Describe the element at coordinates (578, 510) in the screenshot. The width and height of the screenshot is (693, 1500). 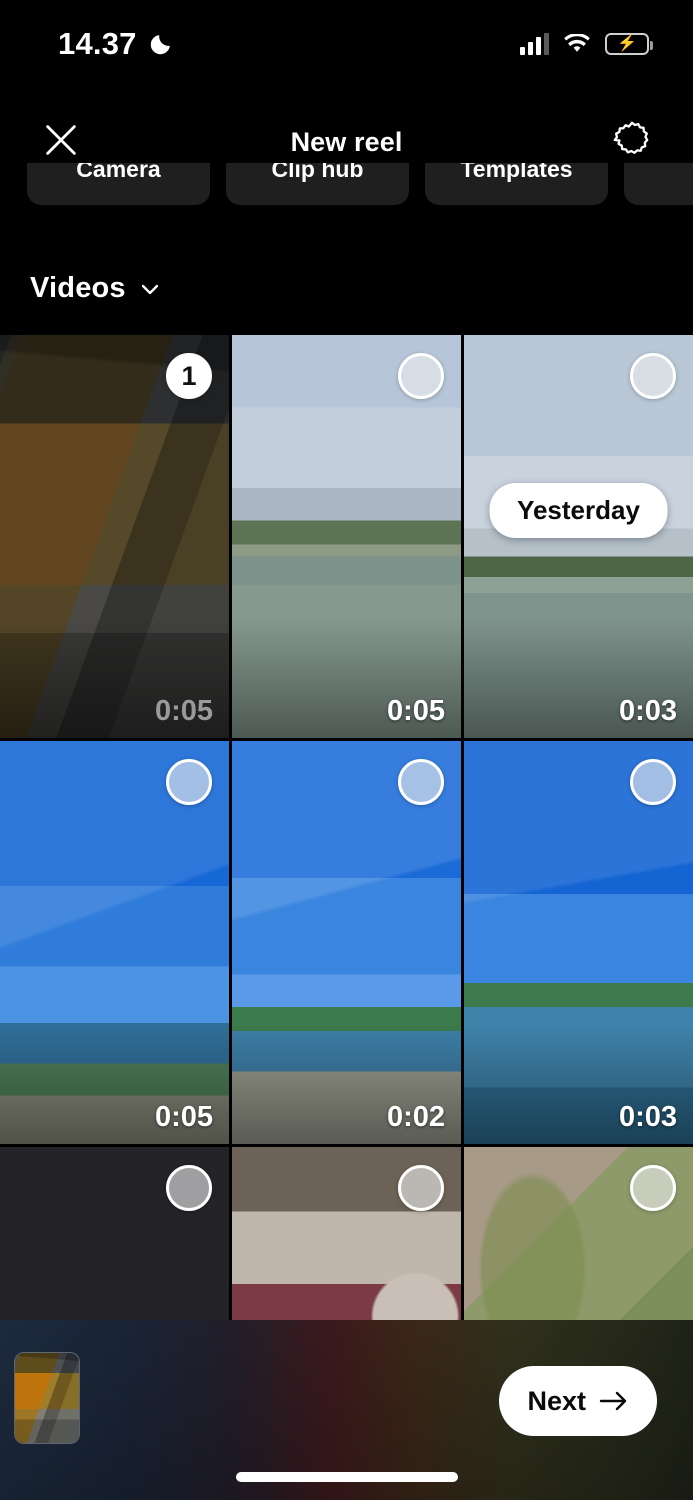
I see `date-pill: Yesterday` at that location.